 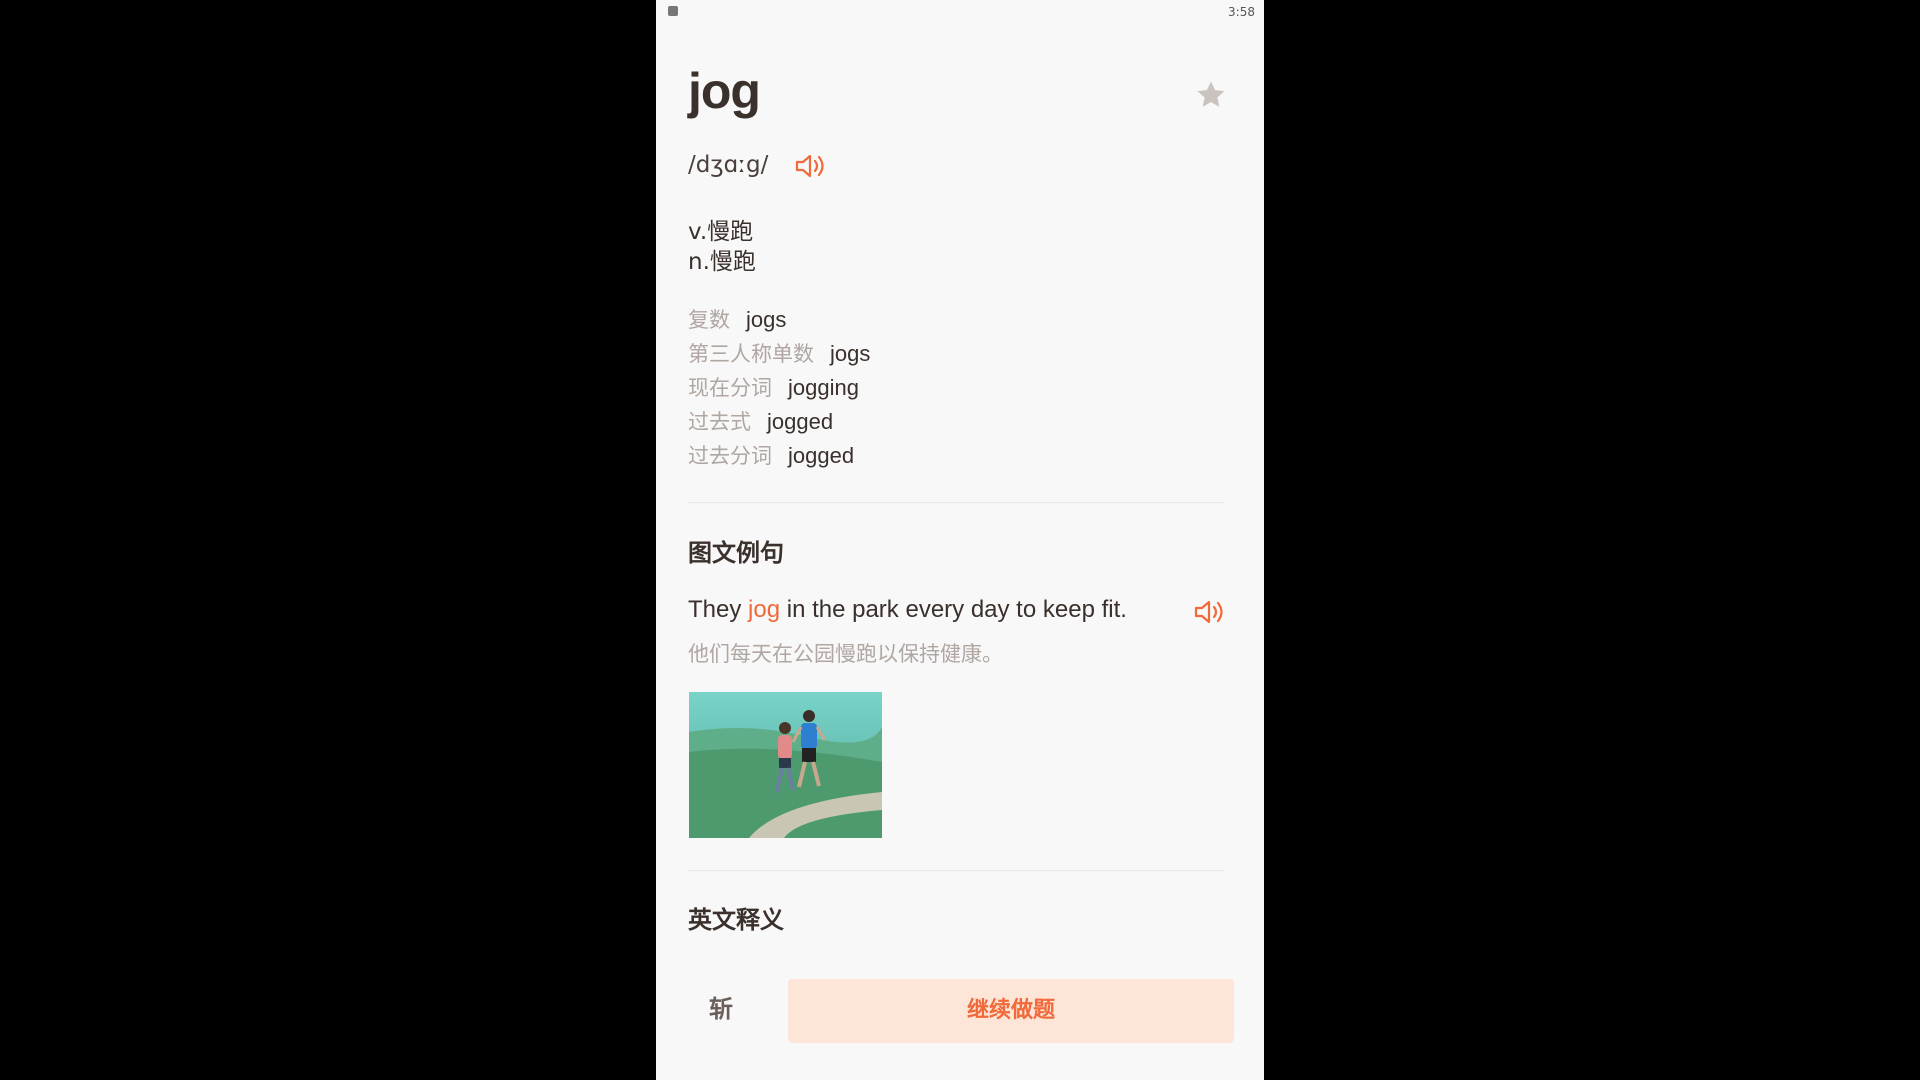 What do you see at coordinates (736, 917) in the screenshot?
I see `english-definition-title: 英文释义` at bounding box center [736, 917].